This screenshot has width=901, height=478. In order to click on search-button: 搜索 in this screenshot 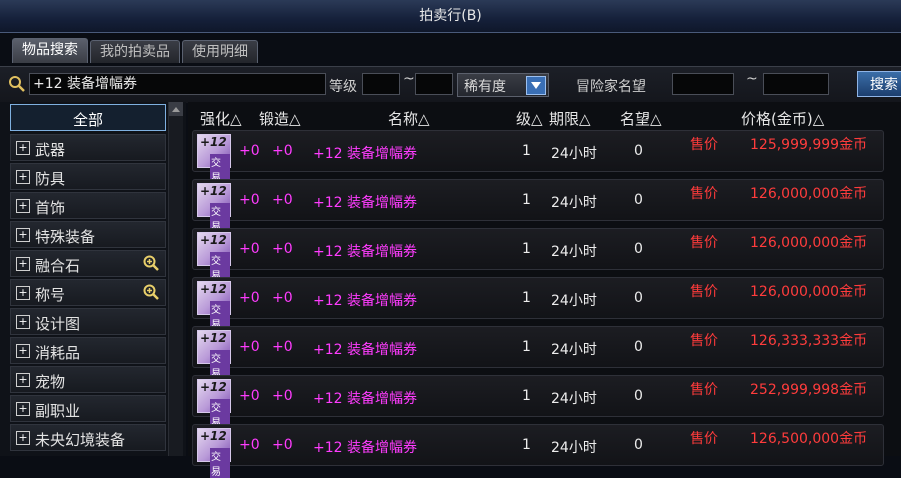, I will do `click(879, 84)`.